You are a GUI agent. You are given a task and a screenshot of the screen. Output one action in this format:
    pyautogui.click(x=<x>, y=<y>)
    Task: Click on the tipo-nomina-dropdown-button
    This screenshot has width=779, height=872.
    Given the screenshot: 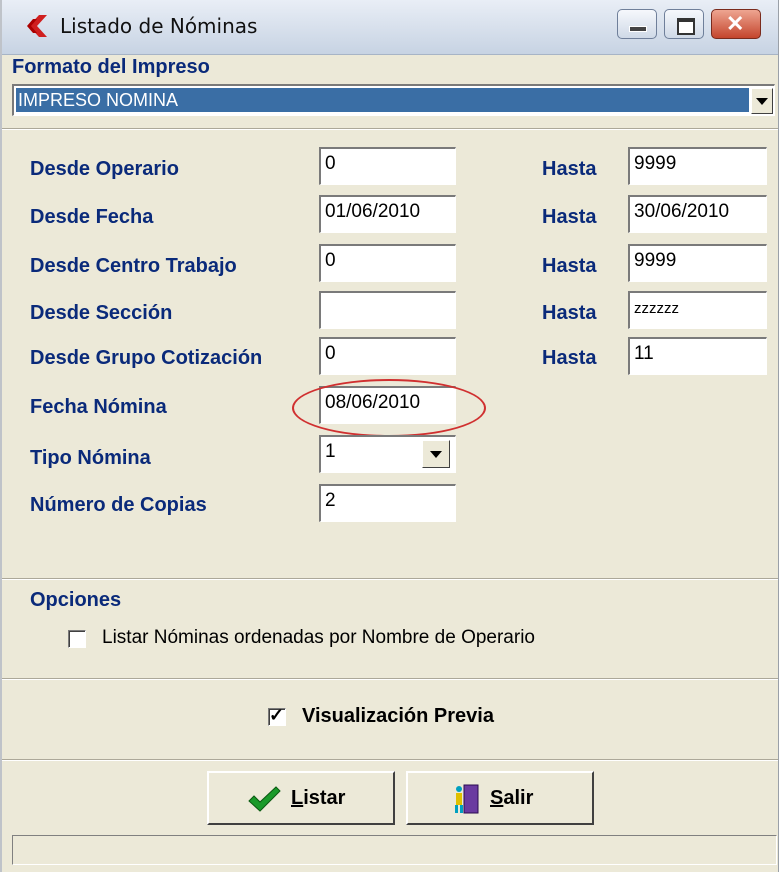 What is the action you would take?
    pyautogui.click(x=436, y=454)
    